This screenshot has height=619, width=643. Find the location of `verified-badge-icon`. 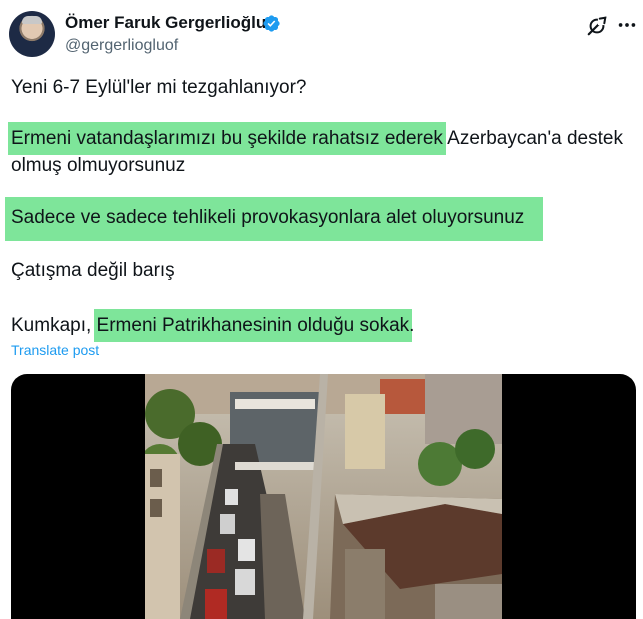

verified-badge-icon is located at coordinates (271, 23).